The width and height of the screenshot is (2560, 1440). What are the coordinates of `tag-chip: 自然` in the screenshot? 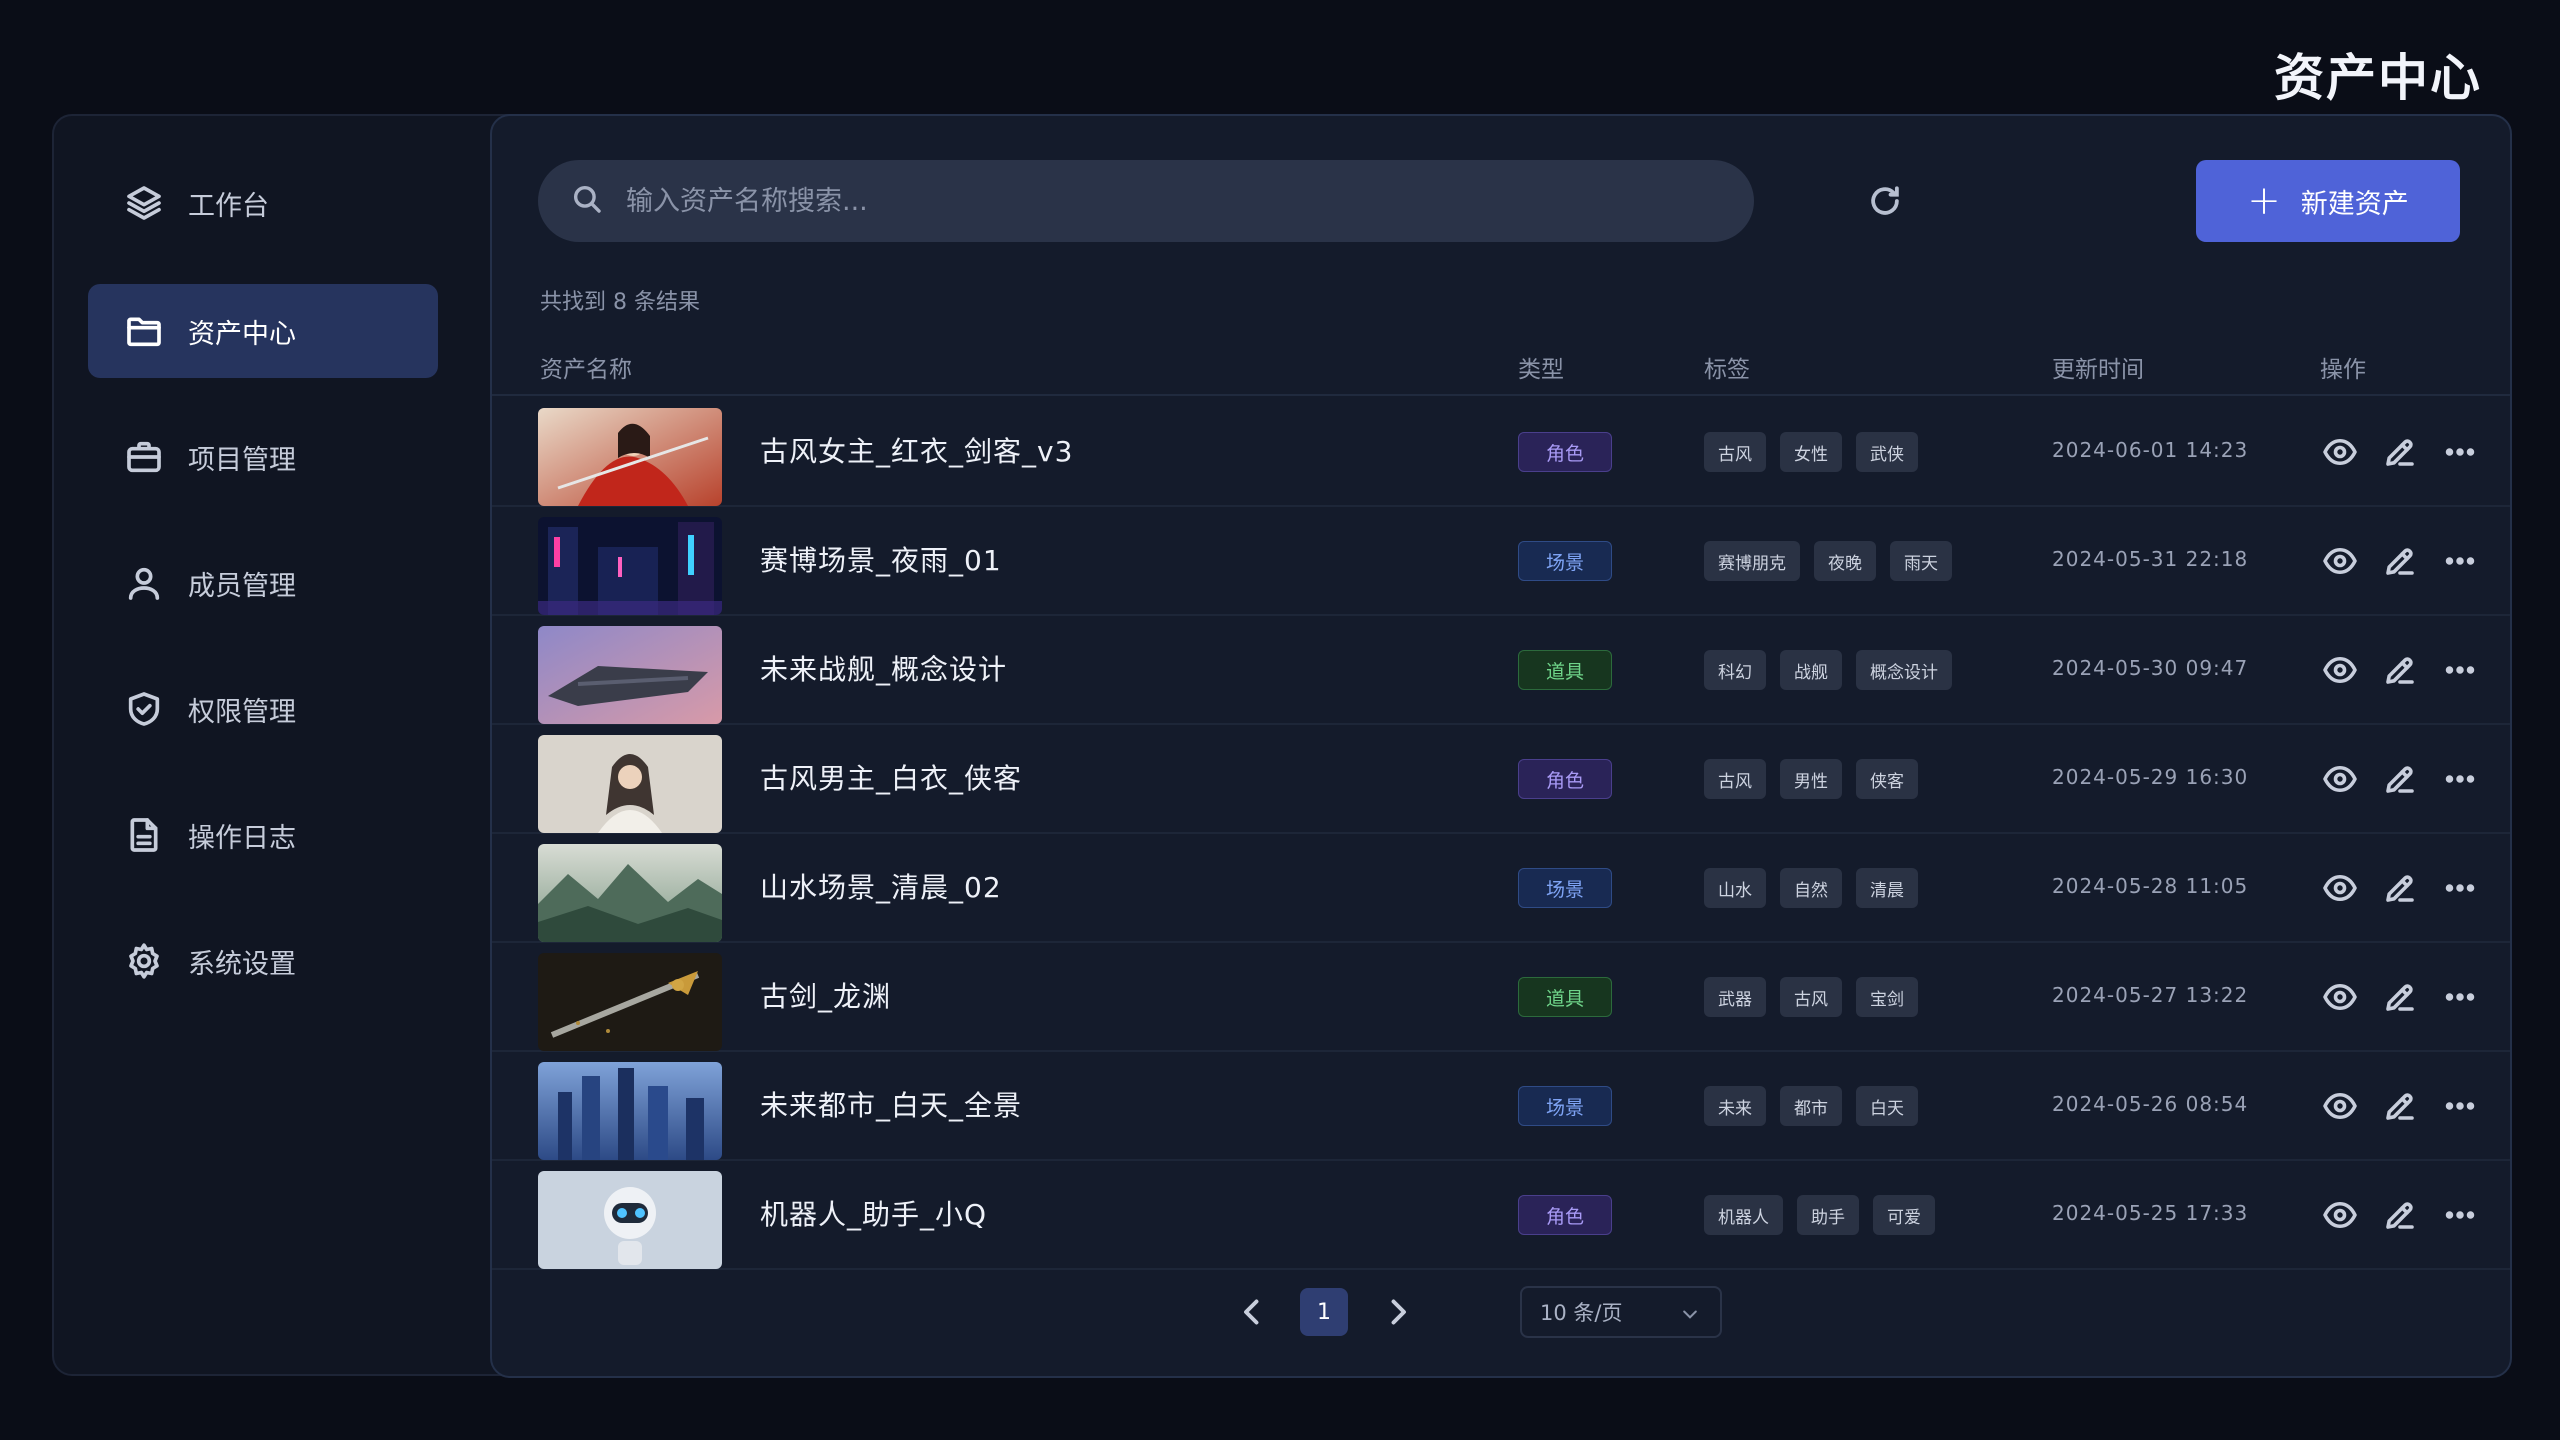 It's located at (1811, 888).